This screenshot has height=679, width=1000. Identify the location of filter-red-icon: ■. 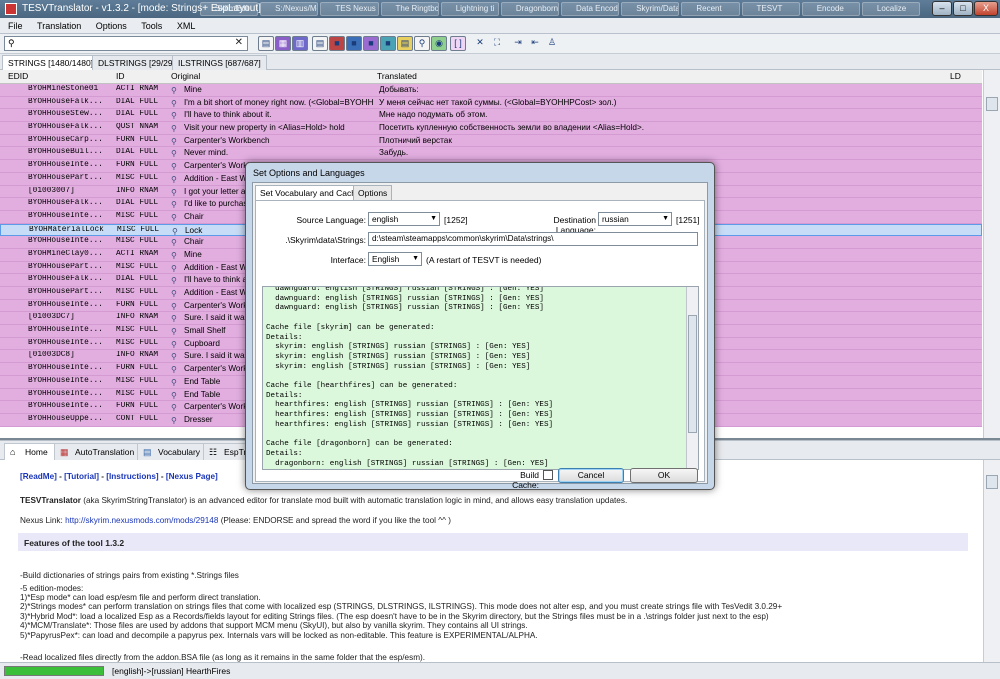
(337, 43).